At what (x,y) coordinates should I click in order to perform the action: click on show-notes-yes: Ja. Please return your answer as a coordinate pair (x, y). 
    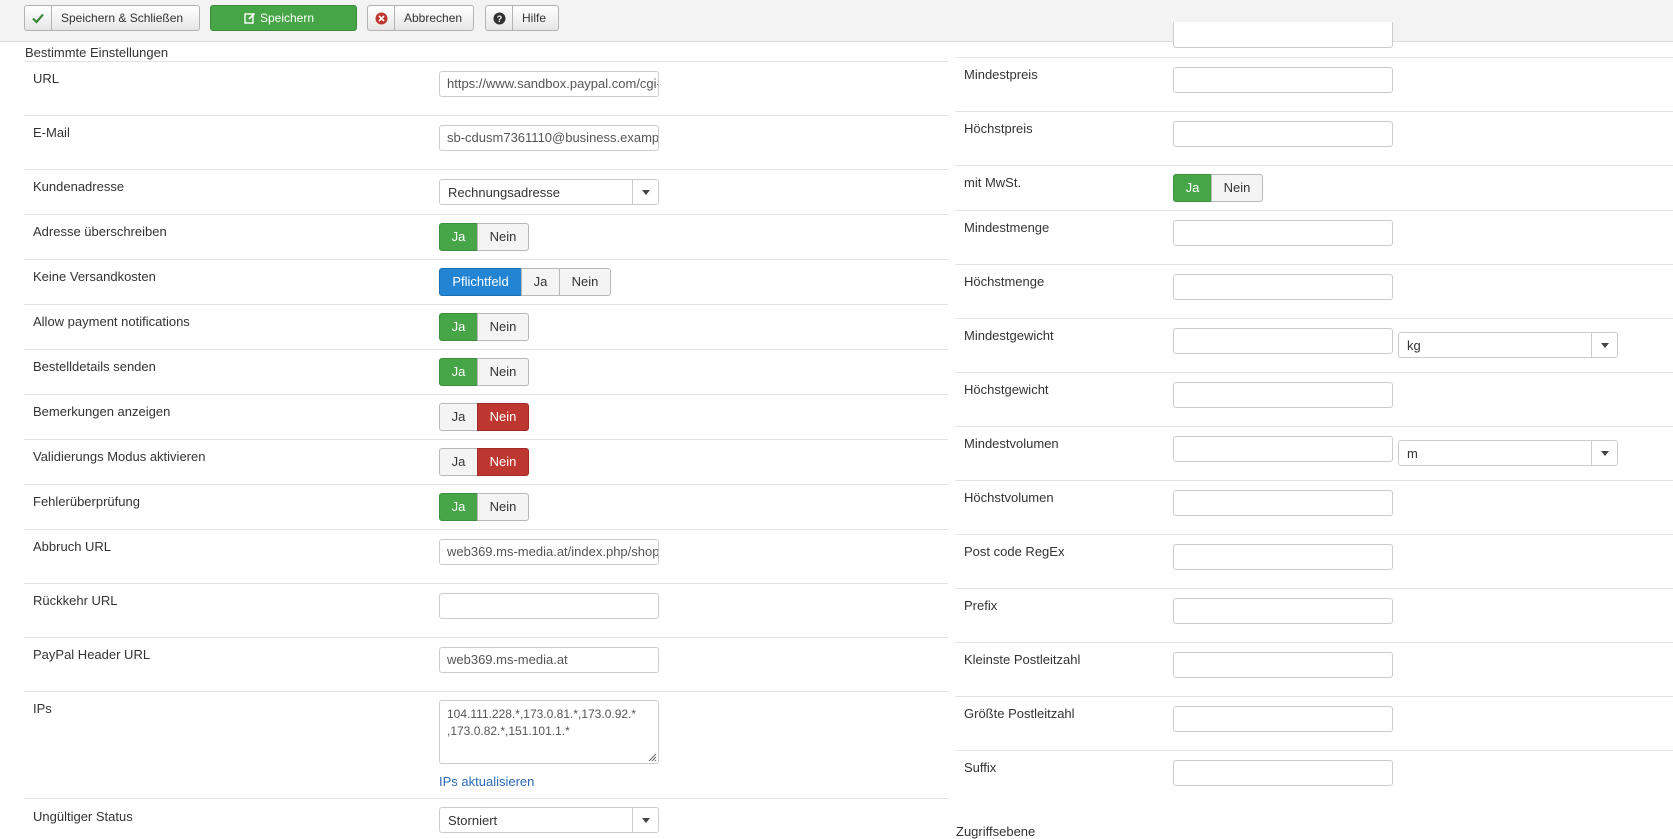
    Looking at the image, I should click on (458, 417).